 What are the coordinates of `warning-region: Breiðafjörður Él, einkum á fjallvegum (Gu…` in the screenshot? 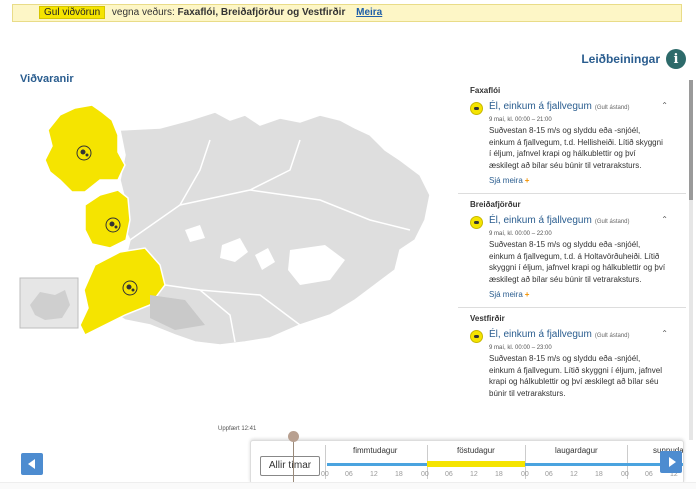 It's located at (572, 246).